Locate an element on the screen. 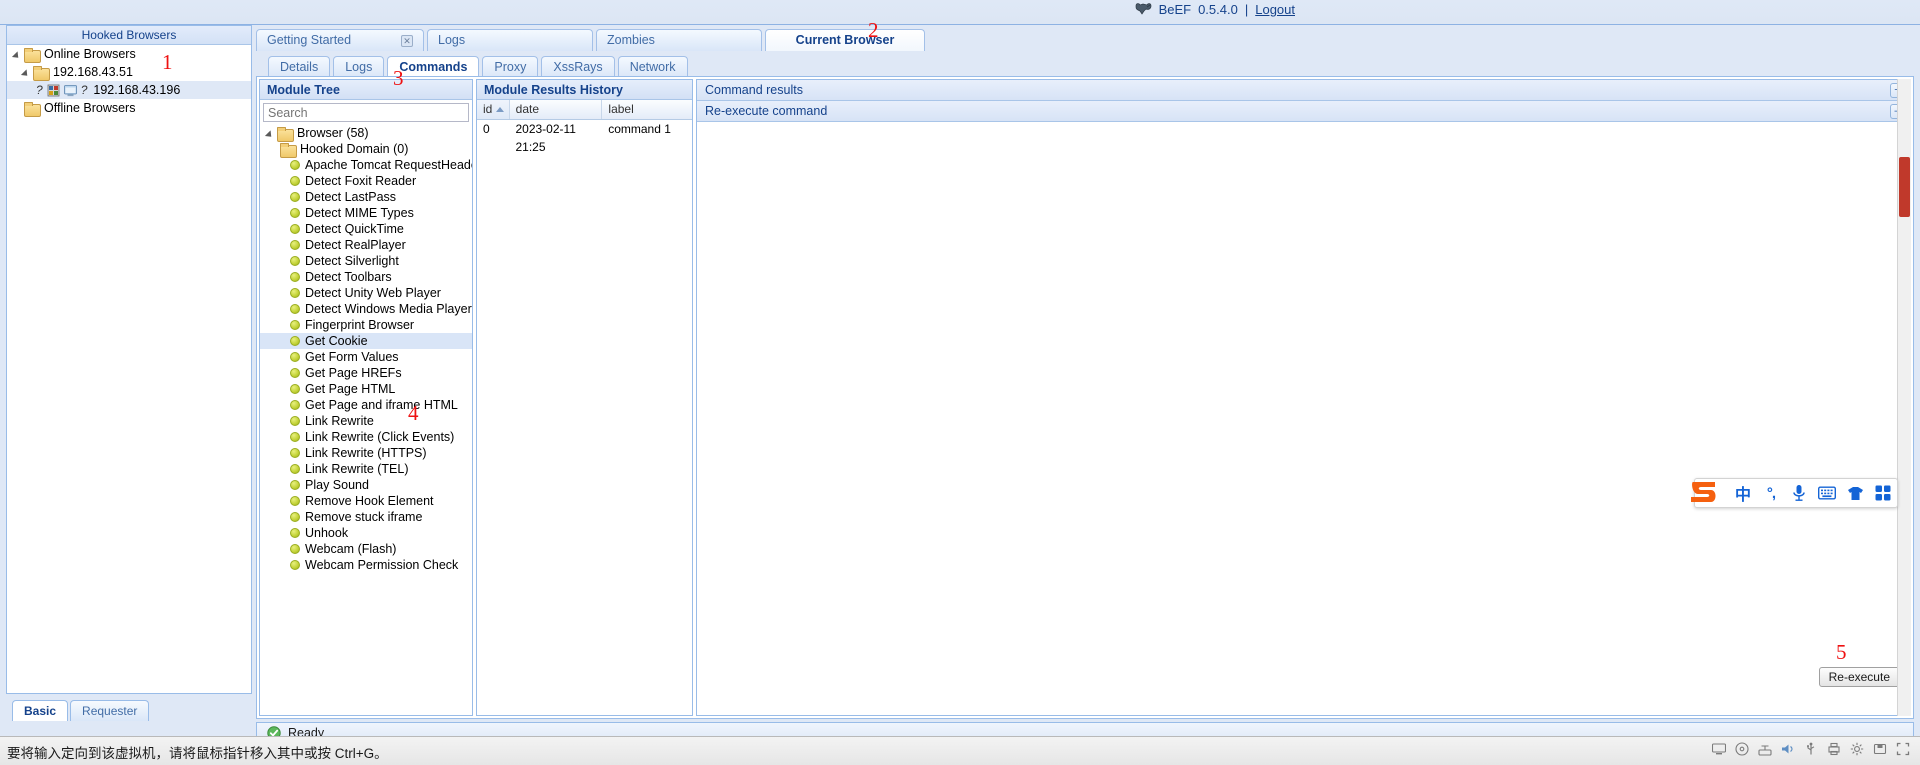 This screenshot has width=1920, height=765. module-tree-item: Detect Silverlight is located at coordinates (366, 261).